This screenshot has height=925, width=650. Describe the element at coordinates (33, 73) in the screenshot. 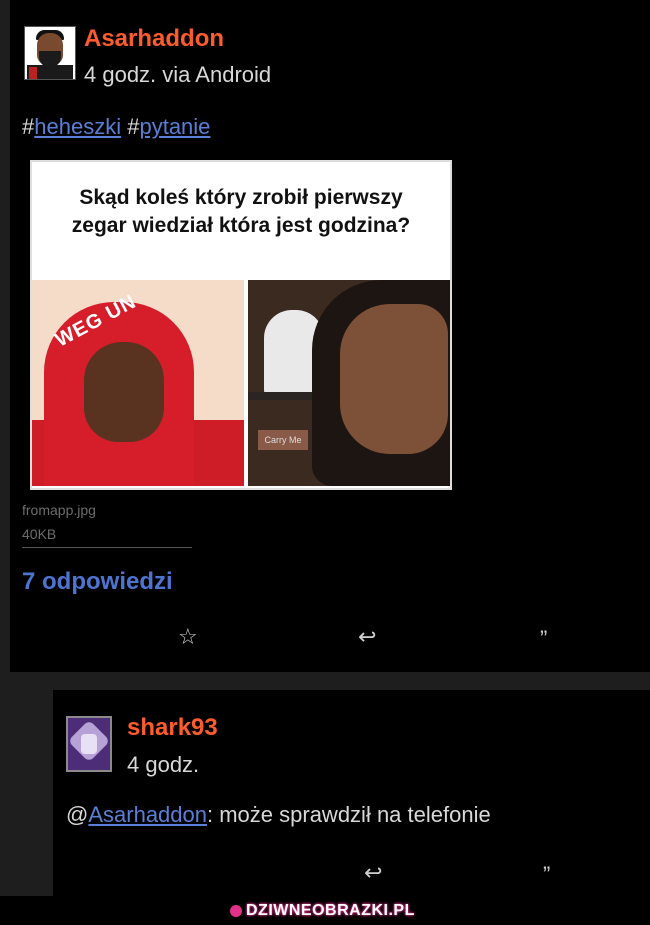

I see `avatar-shirt-accent` at that location.